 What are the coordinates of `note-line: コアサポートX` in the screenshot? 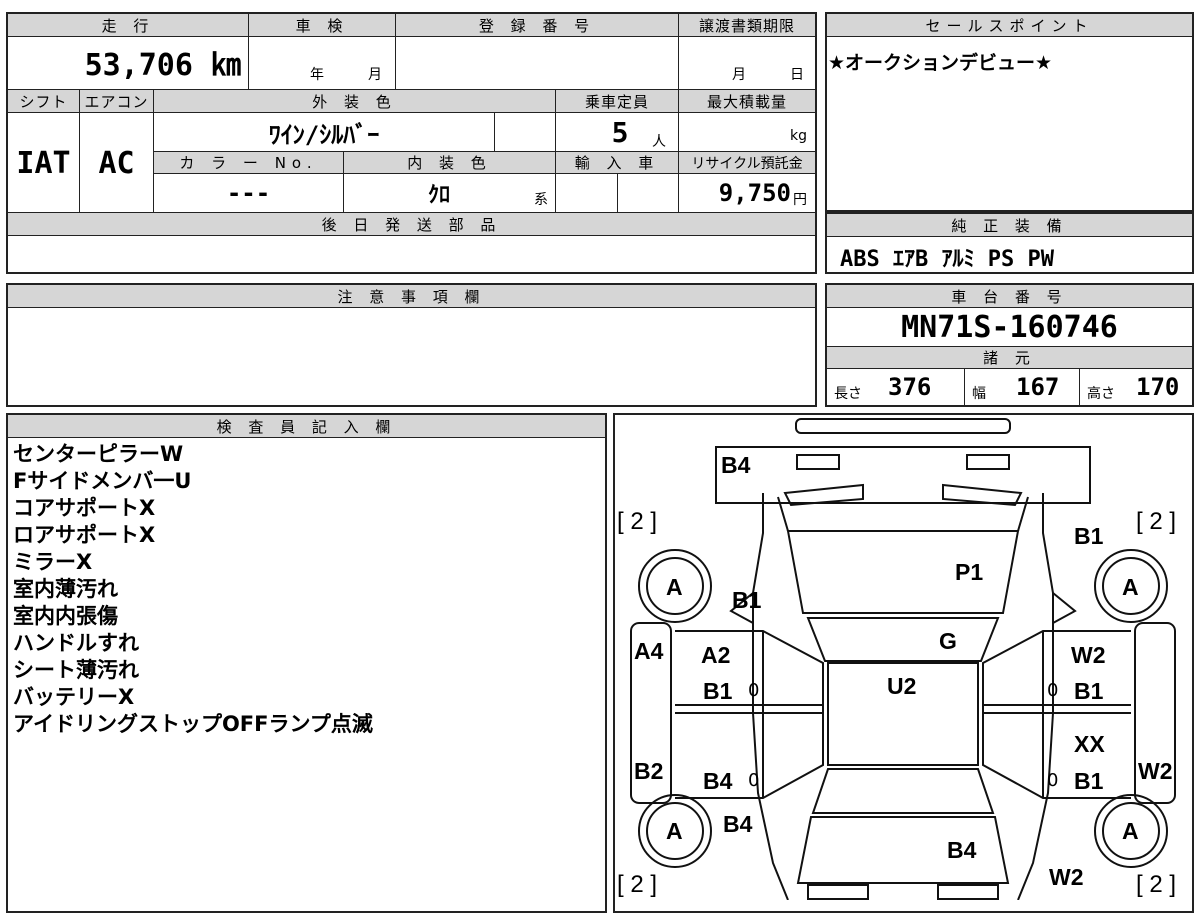 It's located at (84, 508).